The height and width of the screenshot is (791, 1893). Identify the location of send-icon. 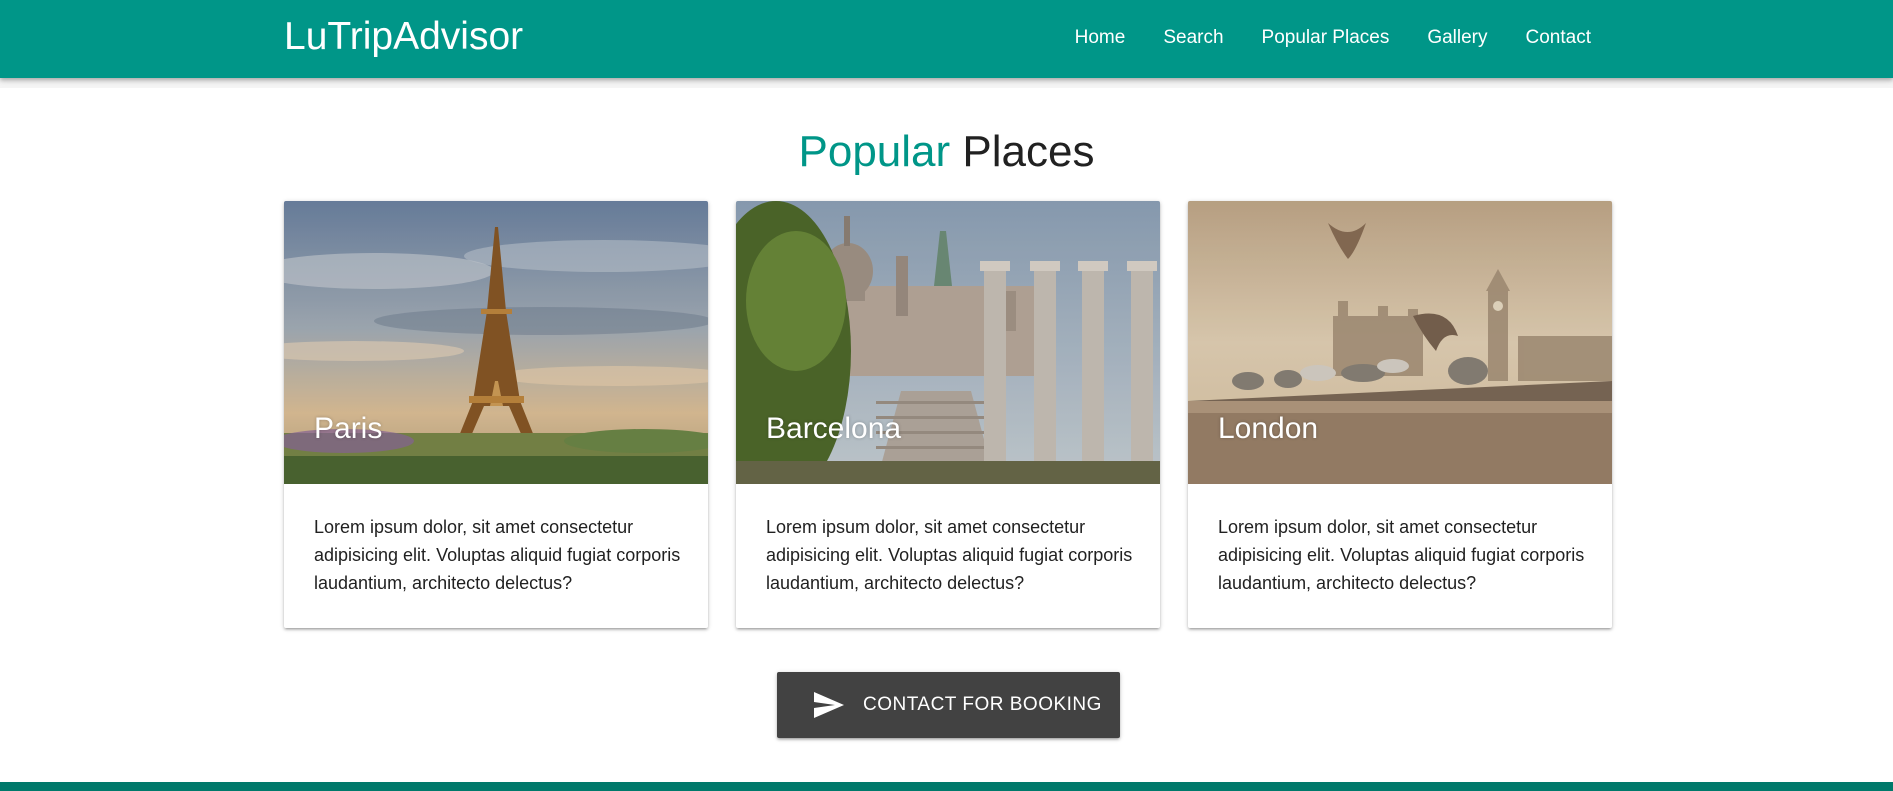
(829, 705).